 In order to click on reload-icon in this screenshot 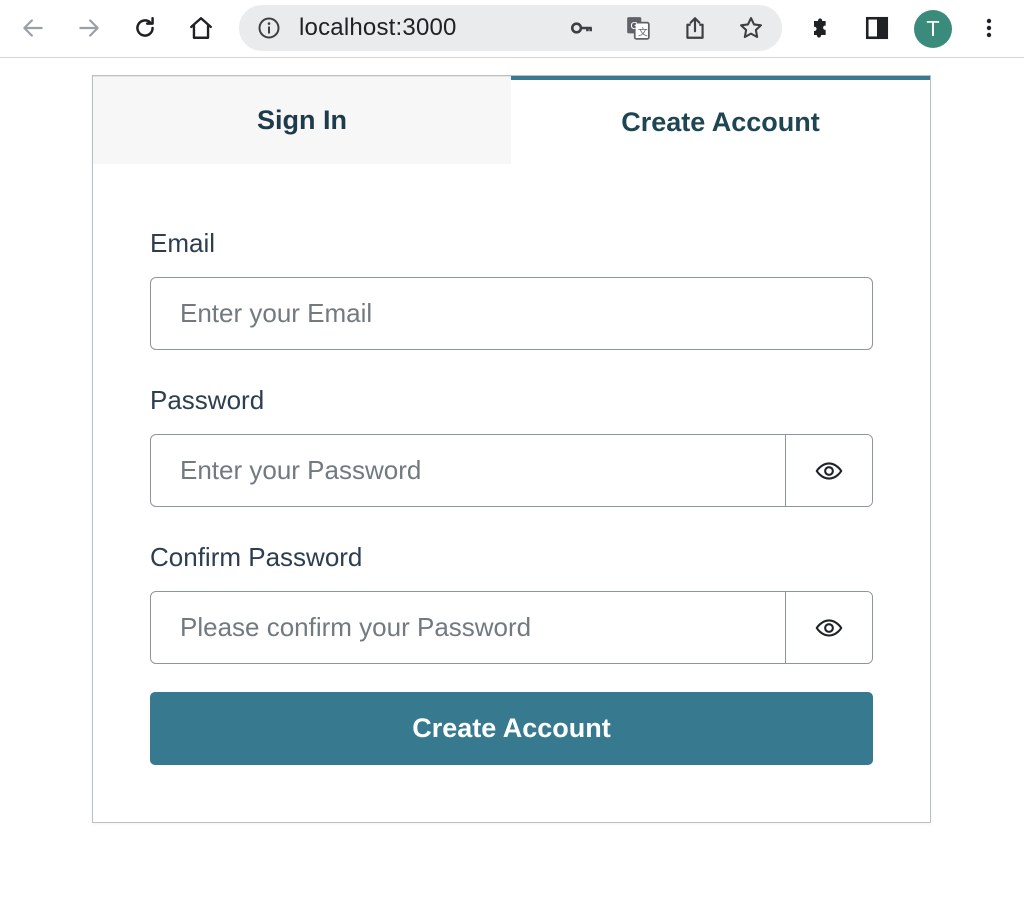, I will do `click(145, 27)`.